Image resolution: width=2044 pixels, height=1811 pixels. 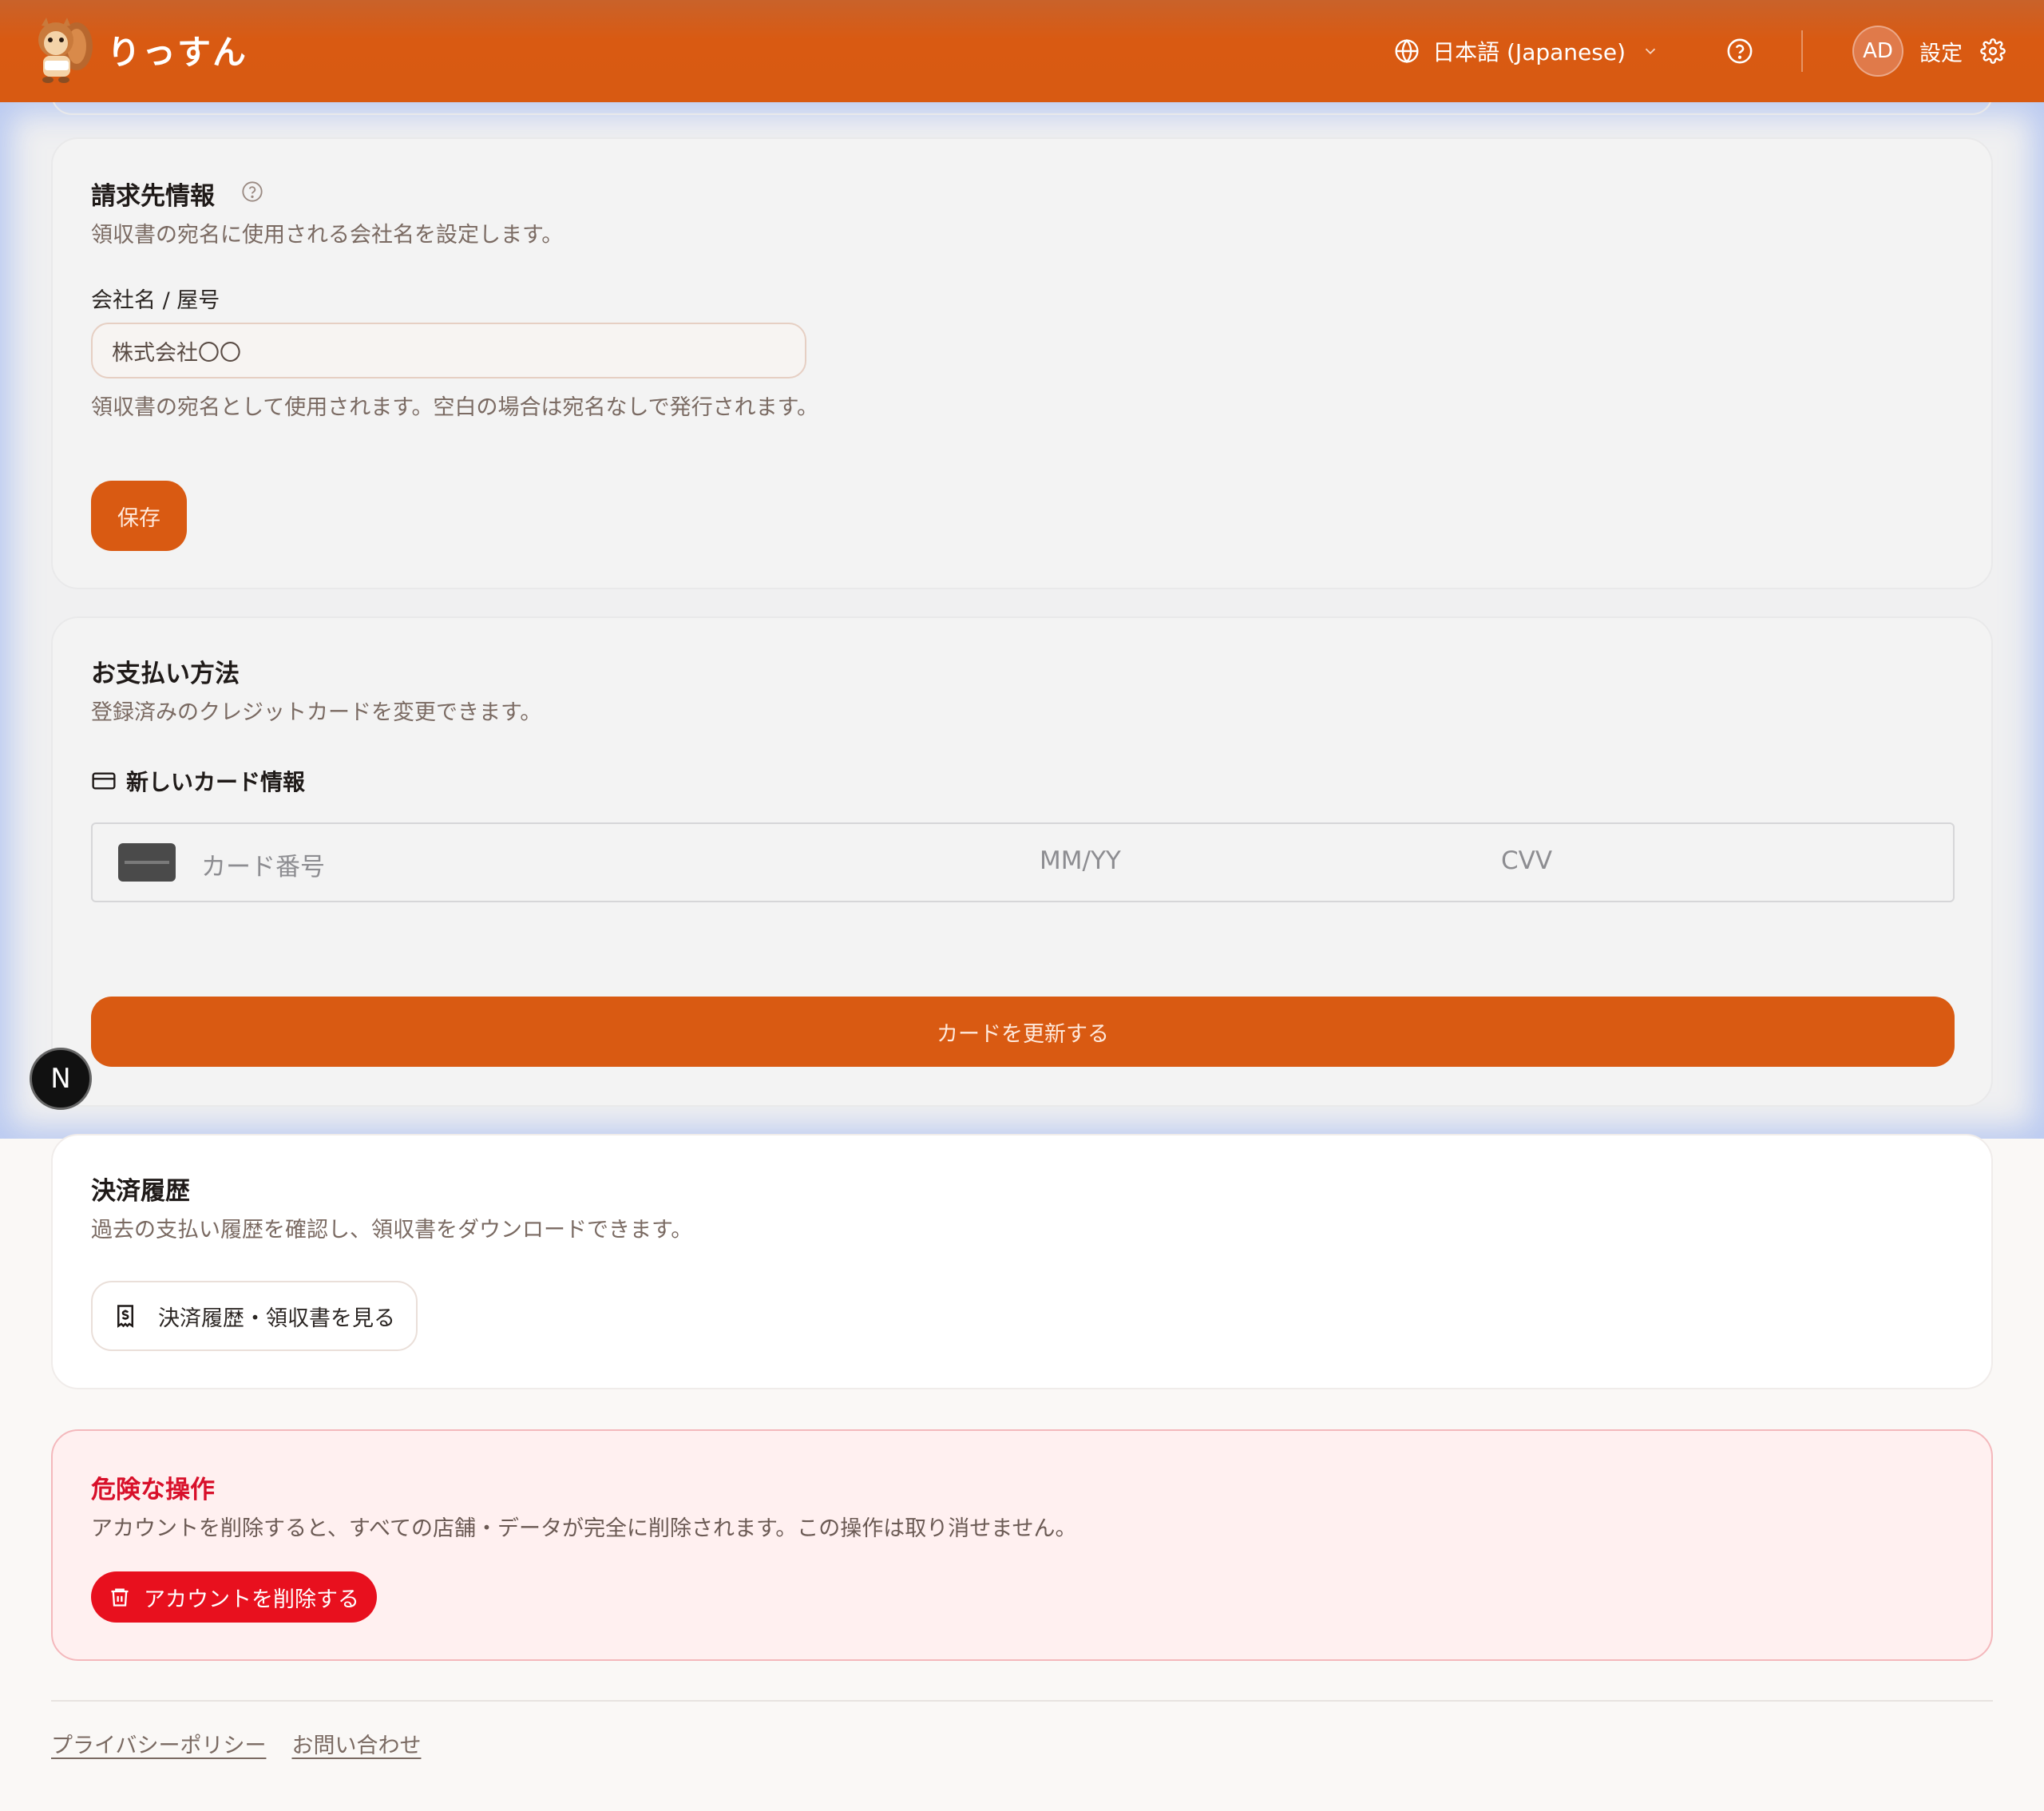 What do you see at coordinates (120, 1597) in the screenshot?
I see `trash-icon` at bounding box center [120, 1597].